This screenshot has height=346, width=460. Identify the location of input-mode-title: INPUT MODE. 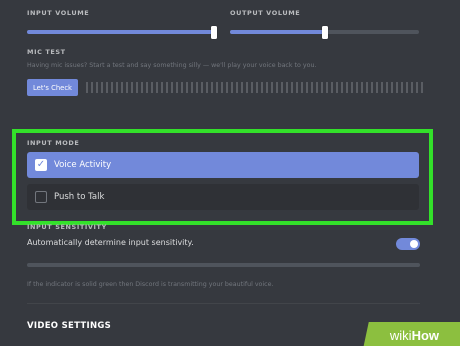
(53, 143).